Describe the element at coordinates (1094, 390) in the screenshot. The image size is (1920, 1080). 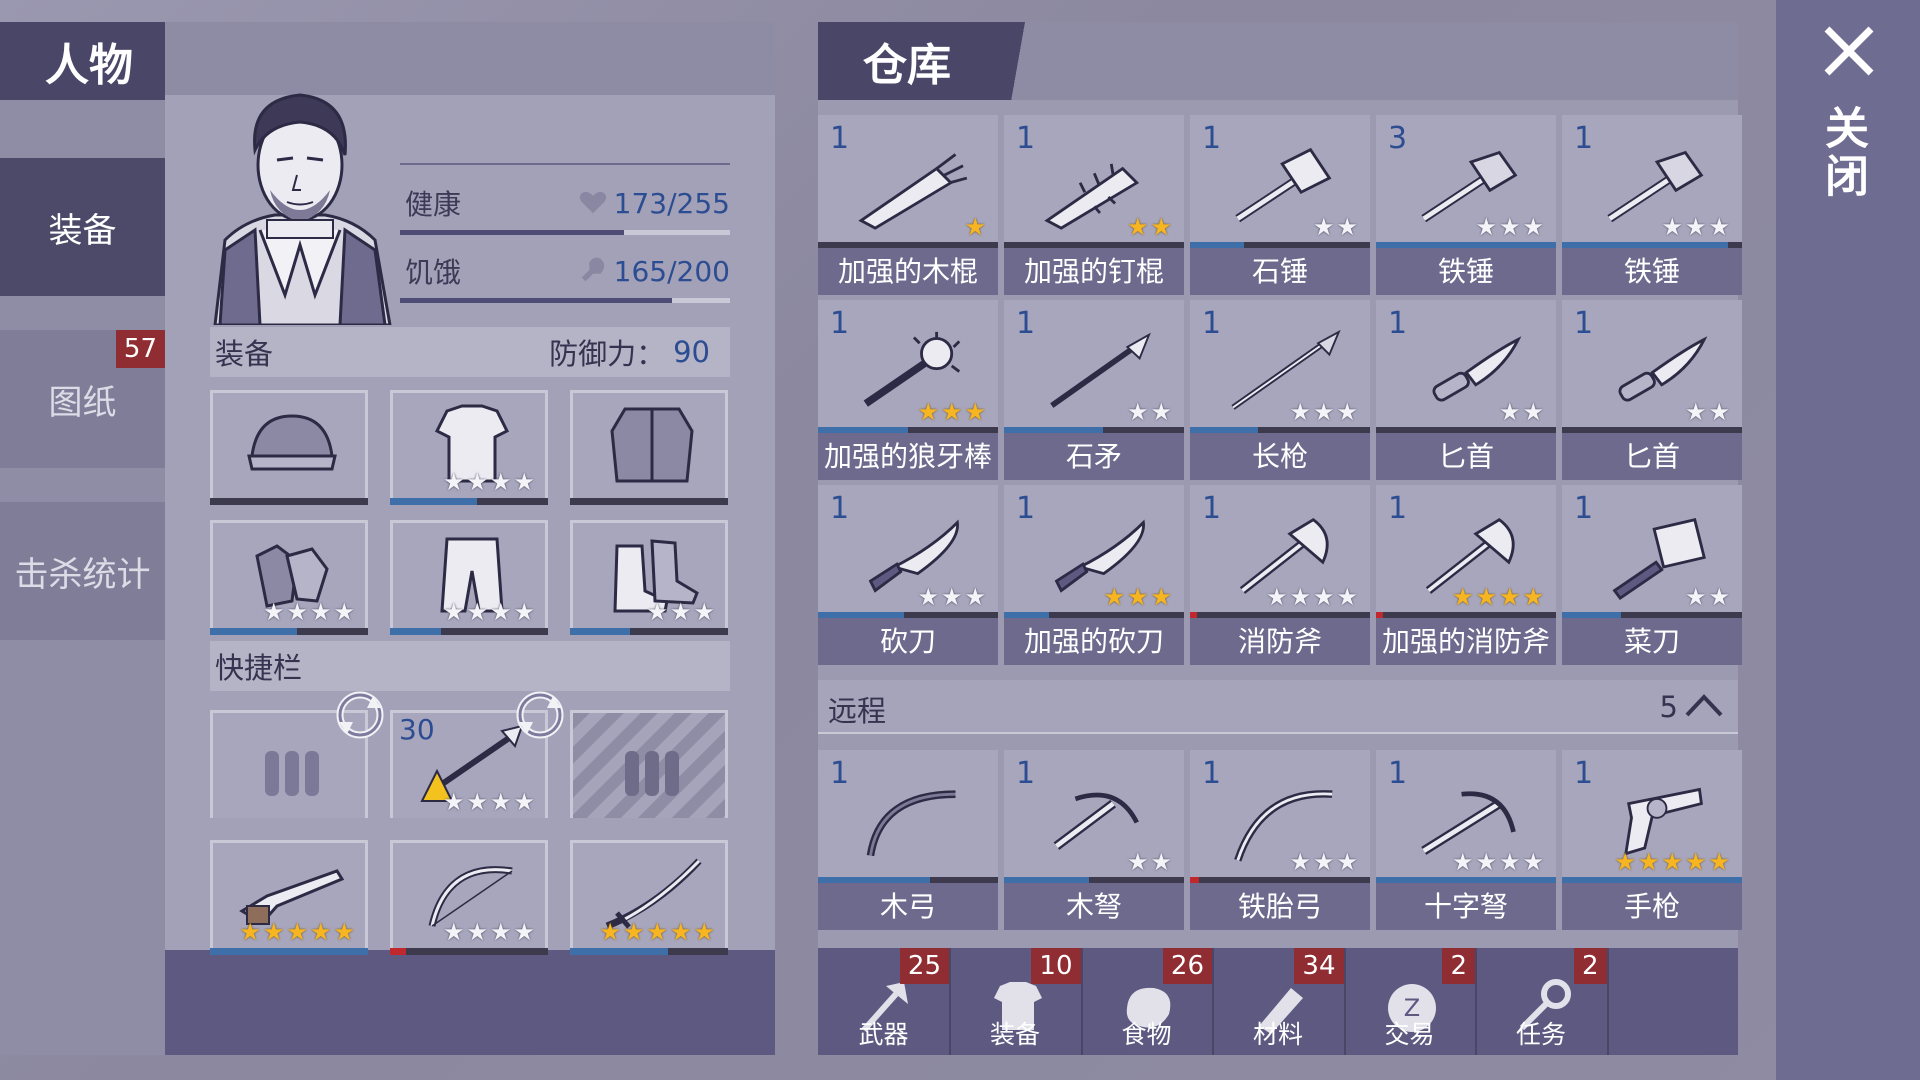
I see `warehouse-item: 1 ★ ★ 石矛` at that location.